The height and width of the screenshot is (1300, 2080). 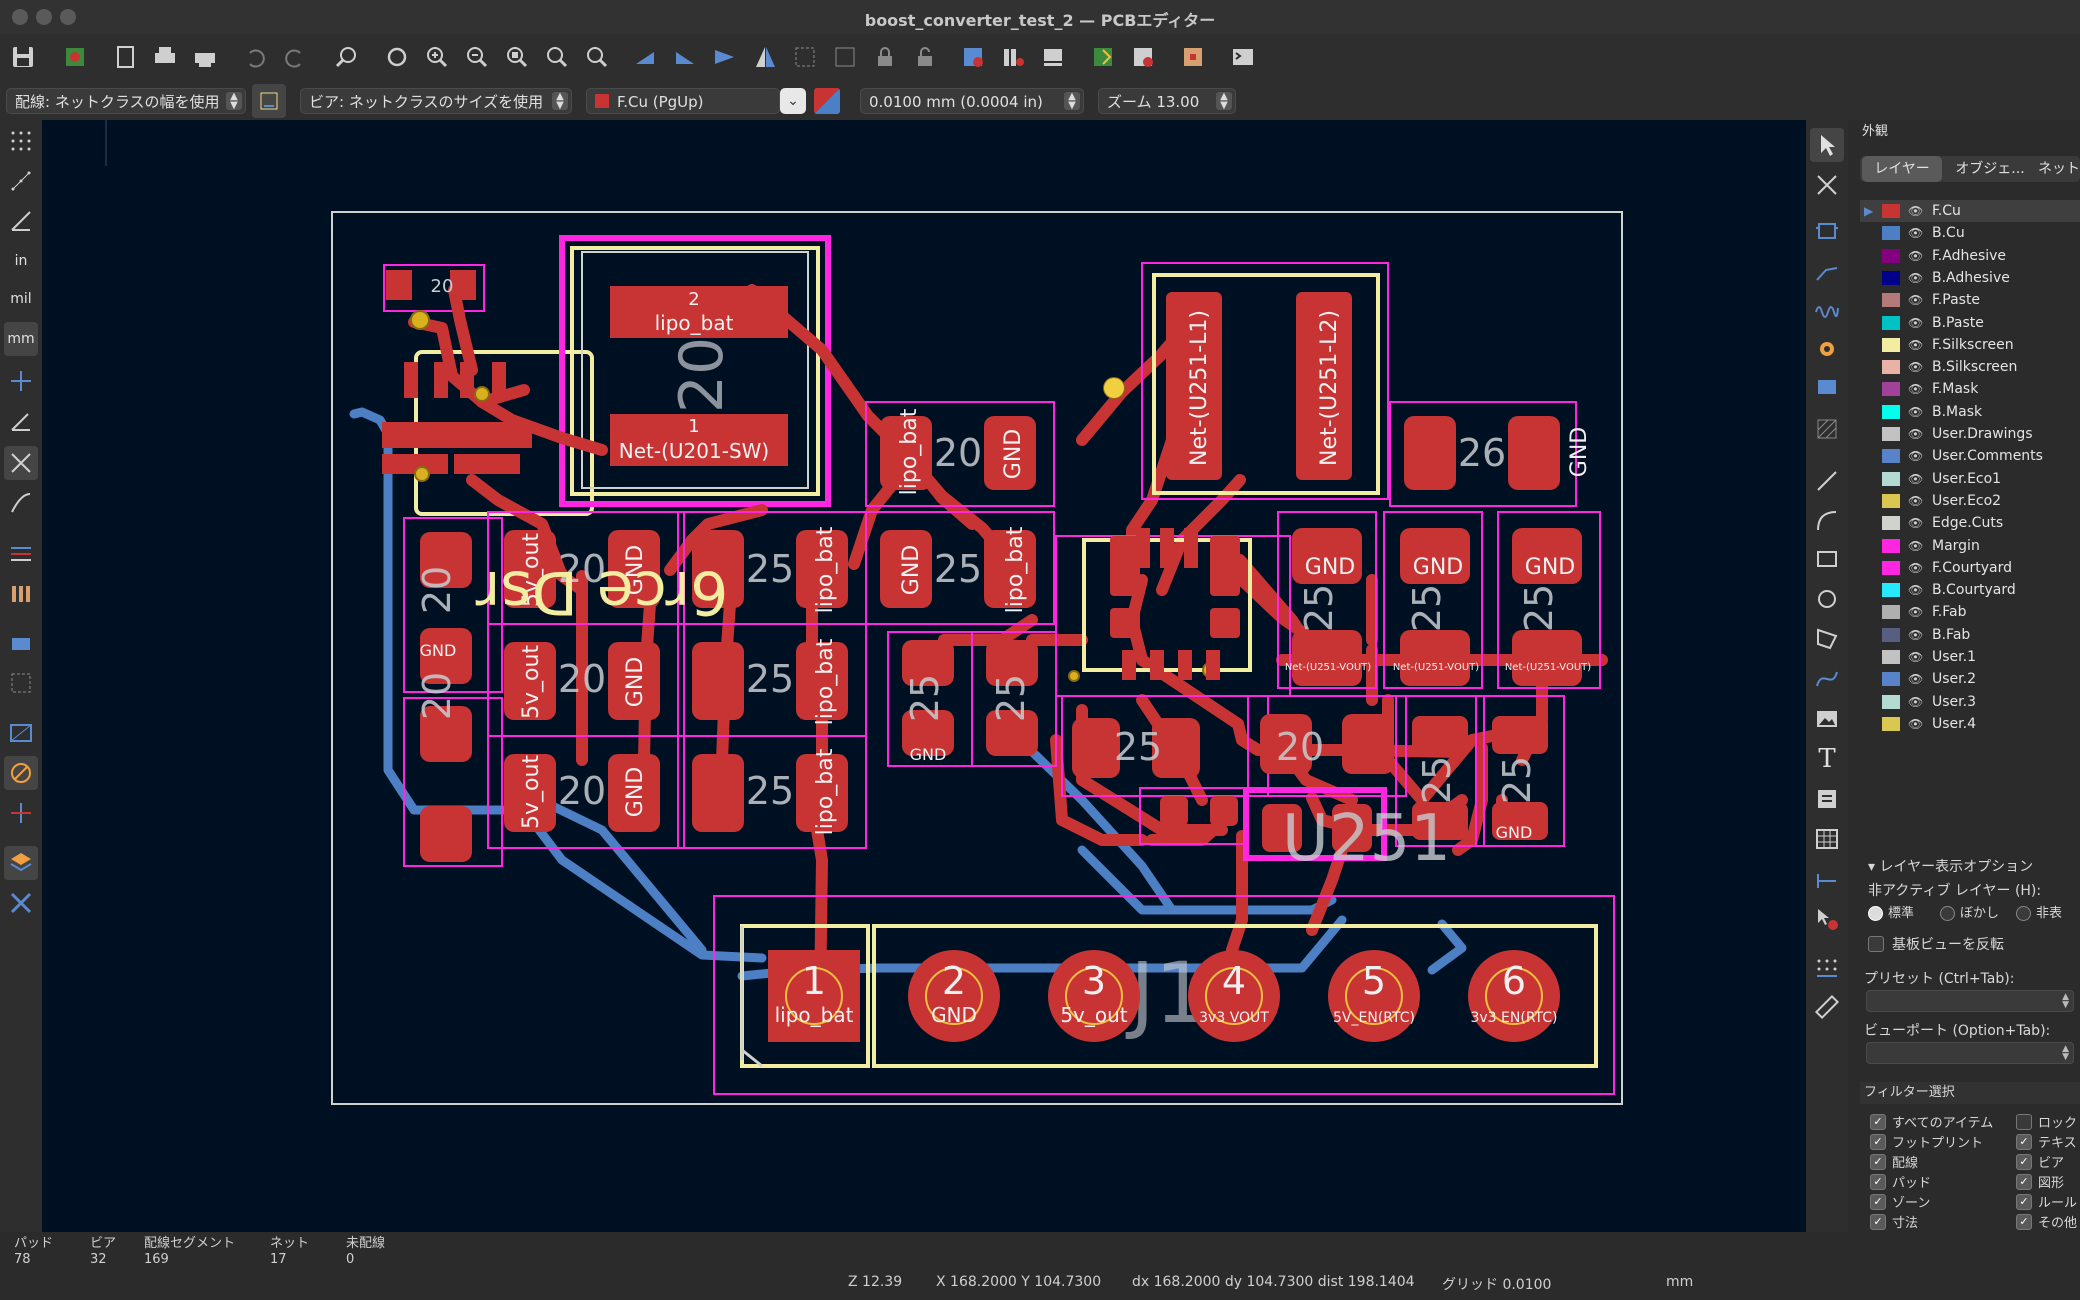 What do you see at coordinates (347, 57) in the screenshot?
I see `find-icon` at bounding box center [347, 57].